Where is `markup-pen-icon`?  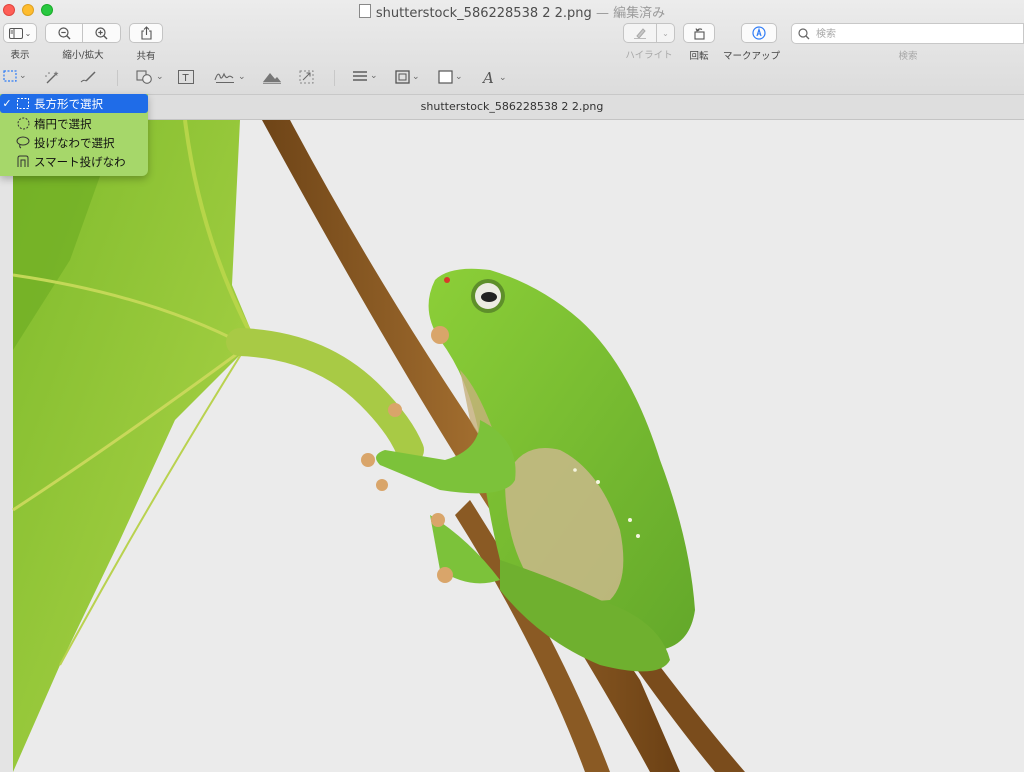
markup-pen-icon is located at coordinates (758, 33).